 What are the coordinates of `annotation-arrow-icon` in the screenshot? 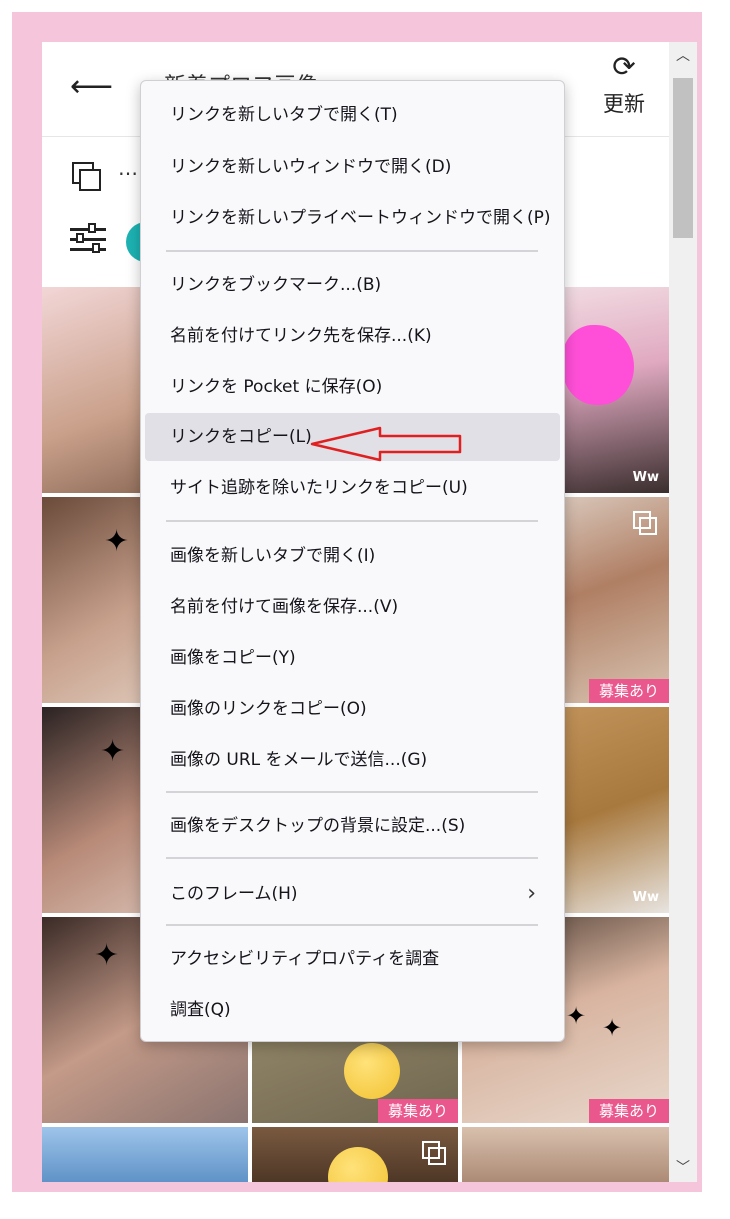 It's located at (386, 444).